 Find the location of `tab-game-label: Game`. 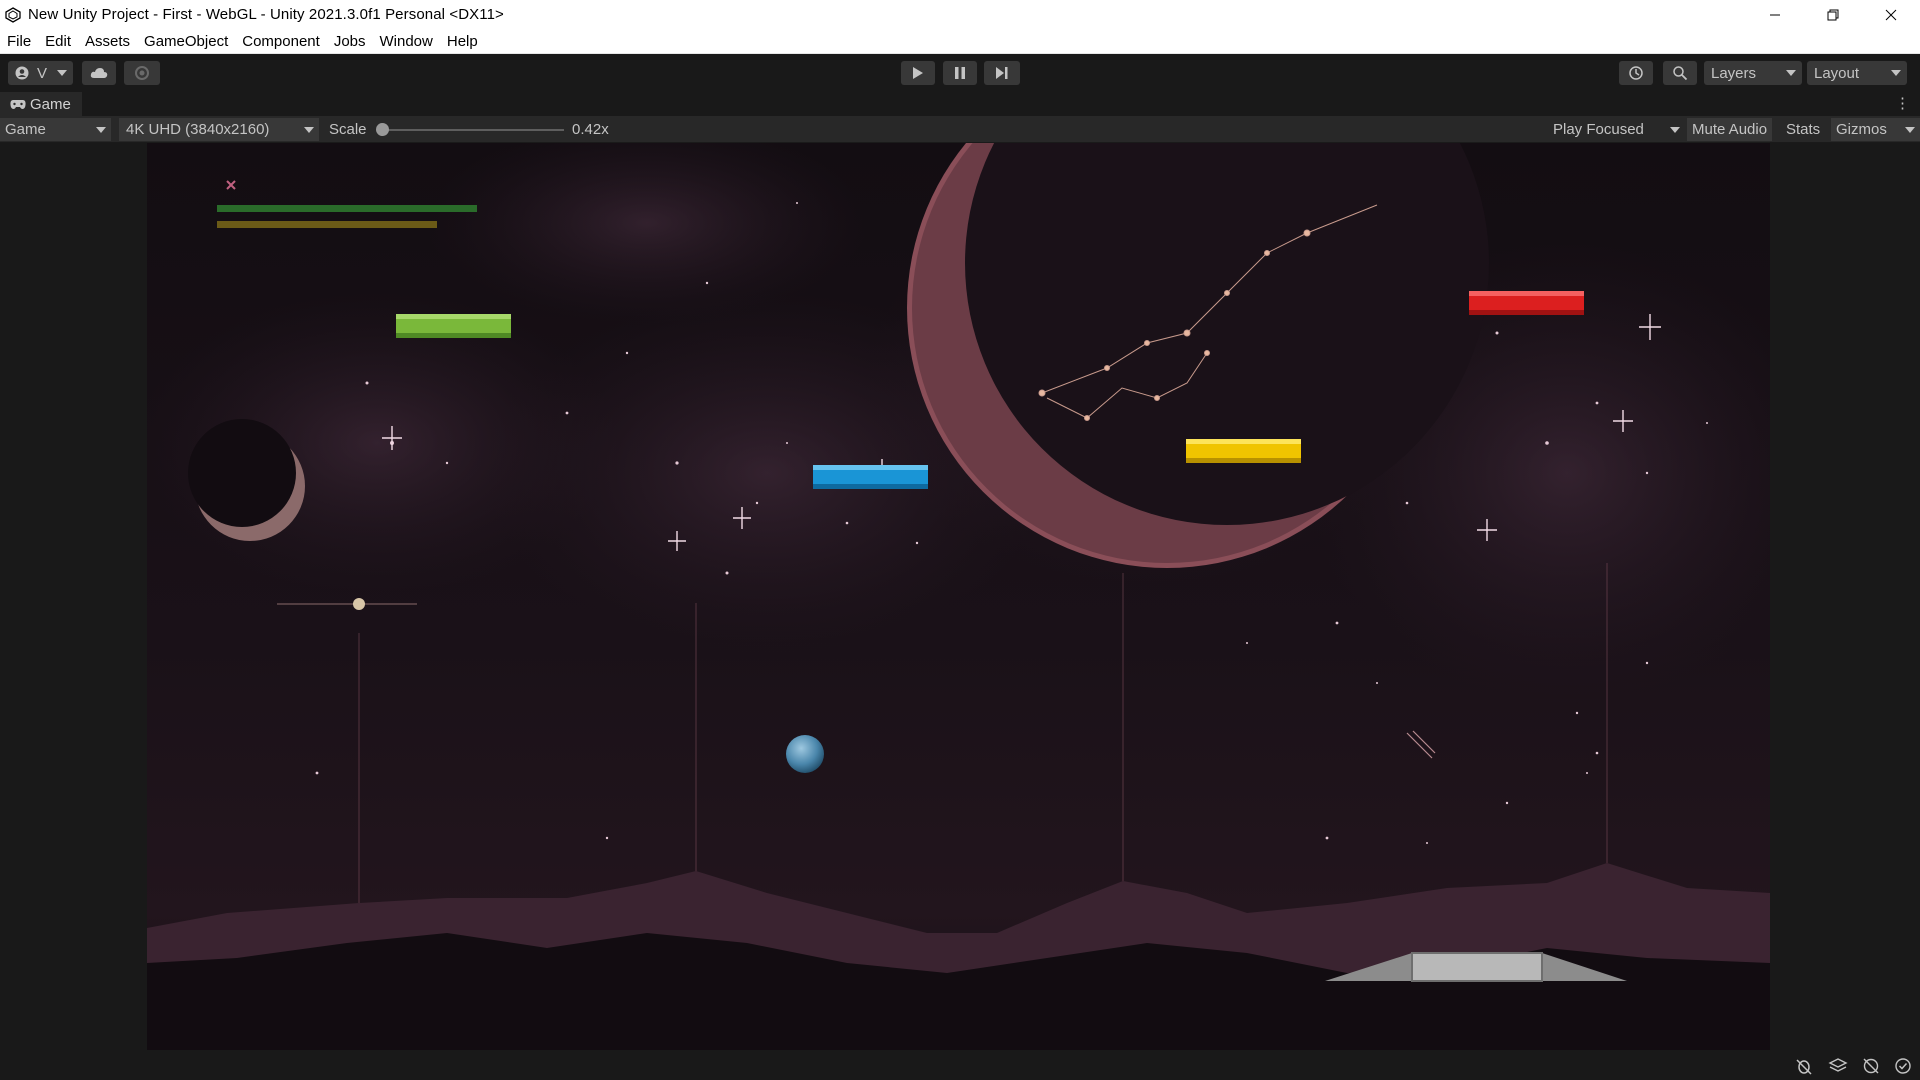

tab-game-label: Game is located at coordinates (50, 104).